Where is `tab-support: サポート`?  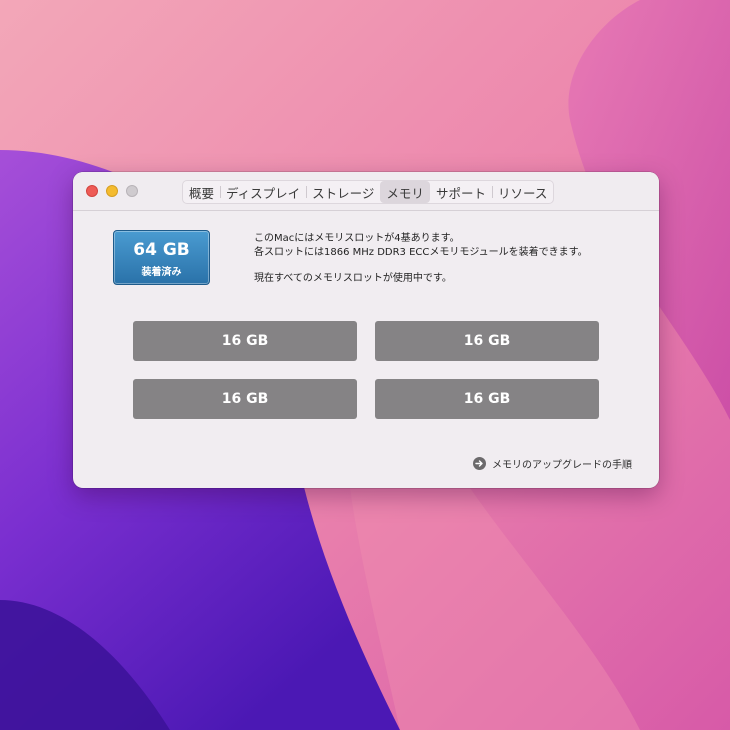 tab-support: サポート is located at coordinates (461, 192).